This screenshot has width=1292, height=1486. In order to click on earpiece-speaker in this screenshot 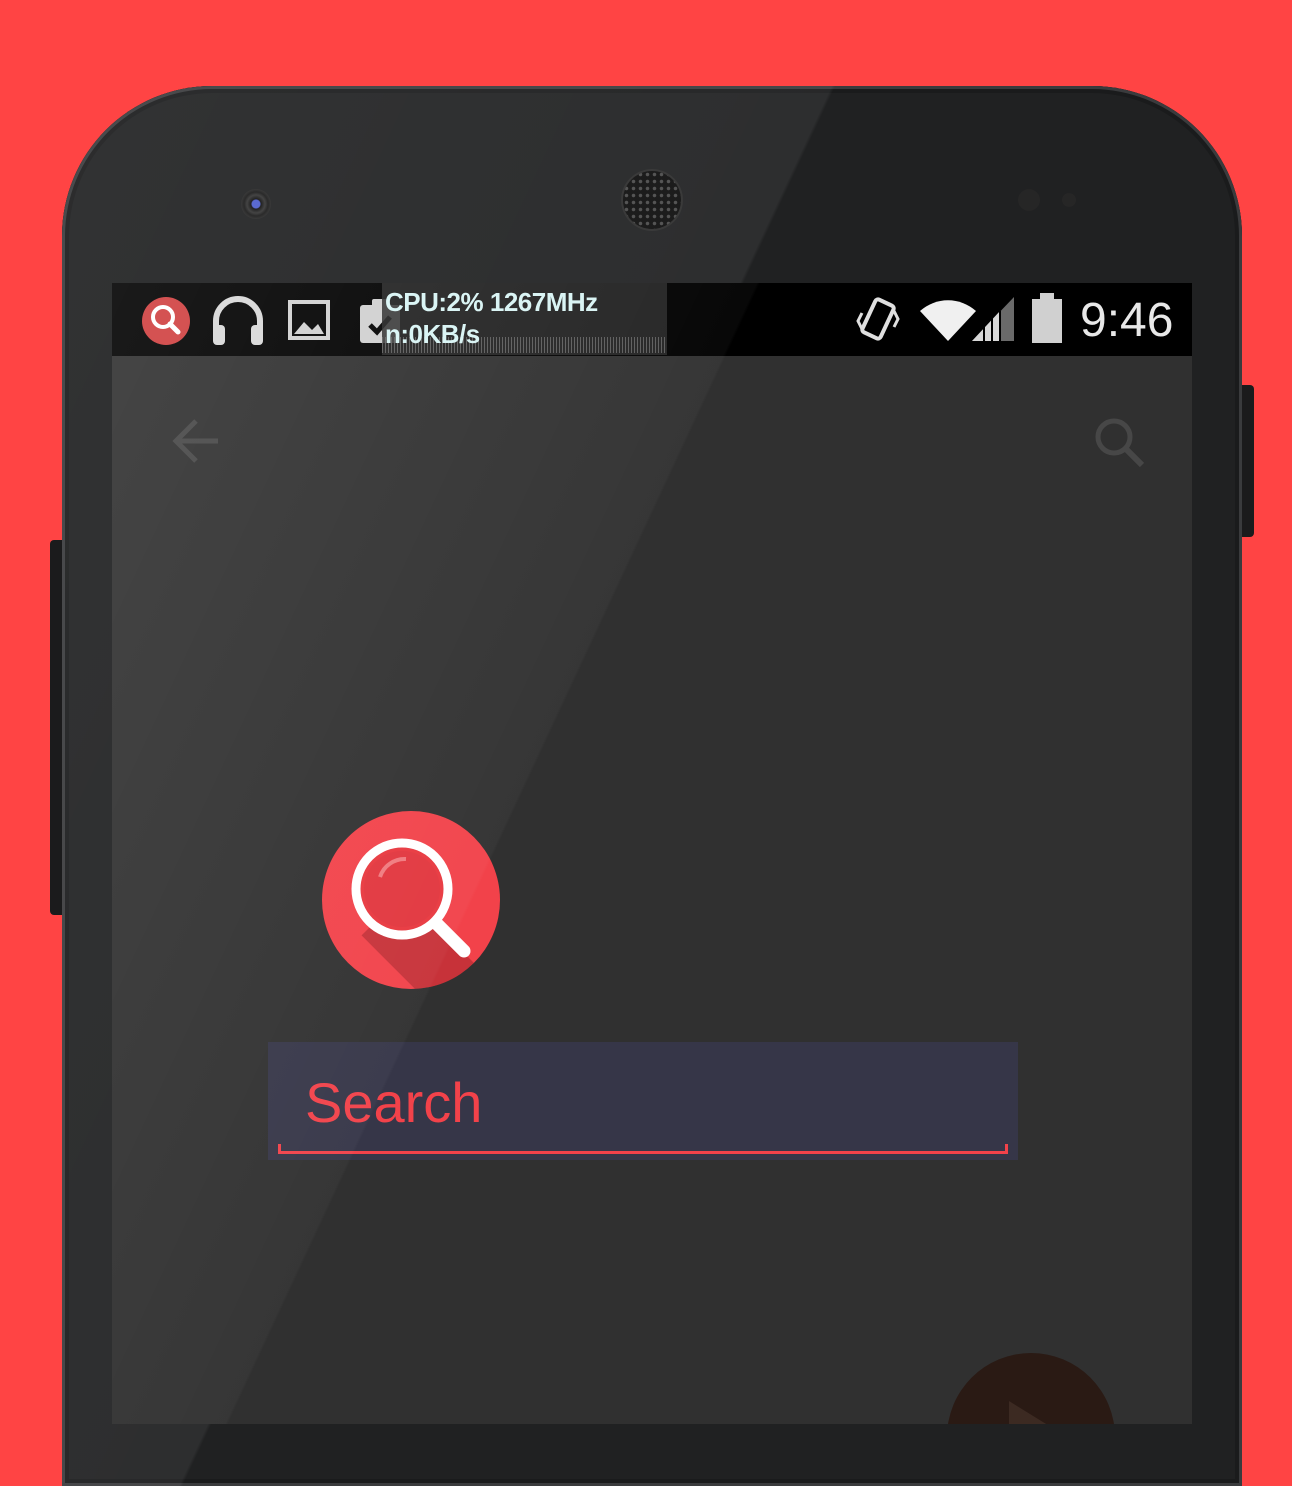, I will do `click(652, 200)`.